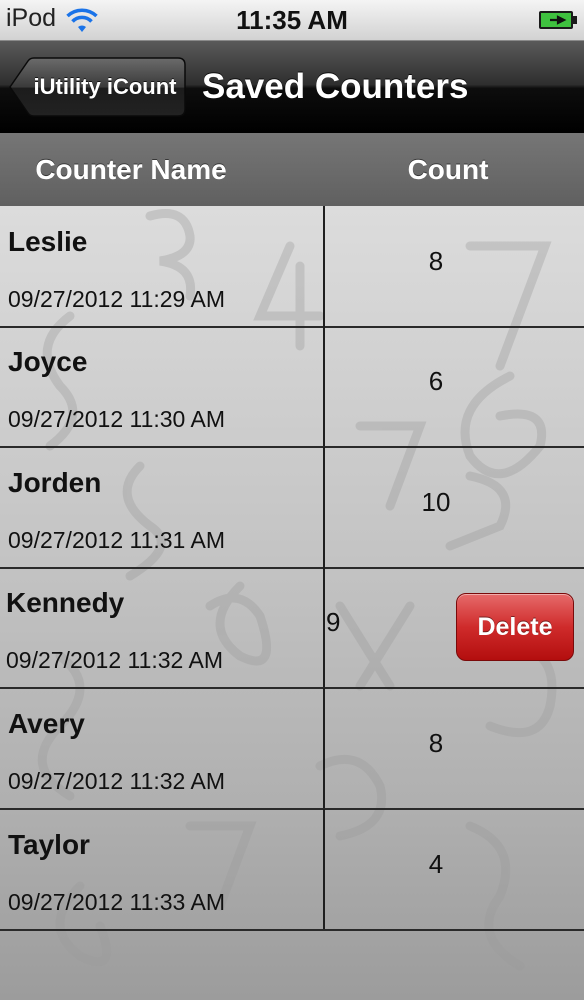 The image size is (584, 1000). I want to click on counter-date: 09/27/2012 11:31 AM, so click(116, 540).